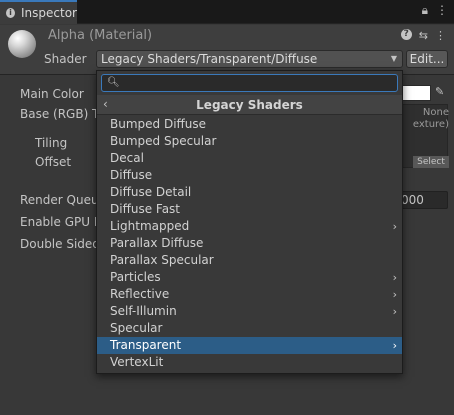  What do you see at coordinates (249, 141) in the screenshot?
I see `list-item: Bumped Specular` at bounding box center [249, 141].